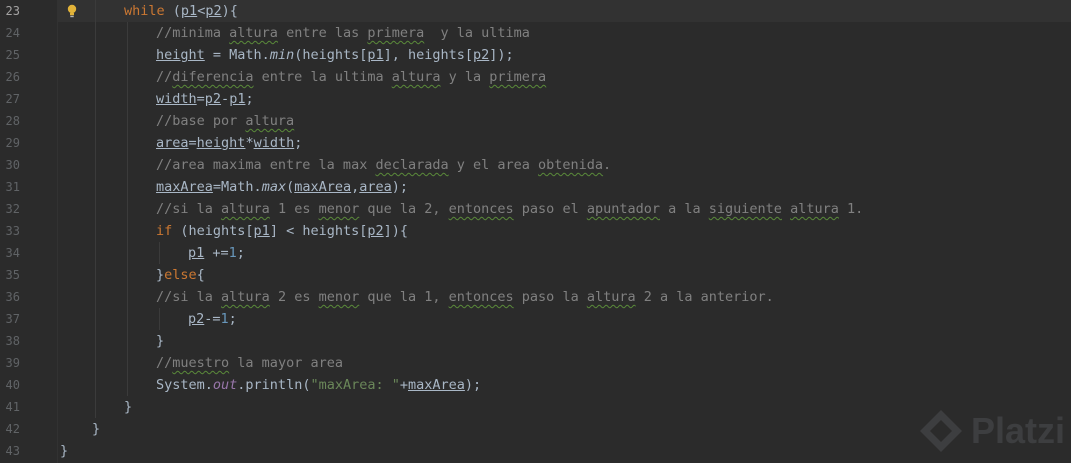 This screenshot has height=463, width=1071. I want to click on code-token: y la ultima, so click(477, 33).